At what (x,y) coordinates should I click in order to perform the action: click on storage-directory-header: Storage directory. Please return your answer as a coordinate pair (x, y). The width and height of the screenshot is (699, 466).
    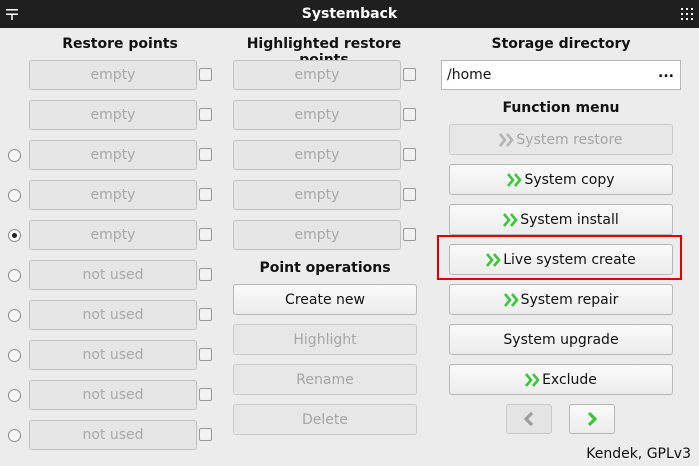
    Looking at the image, I should click on (561, 44).